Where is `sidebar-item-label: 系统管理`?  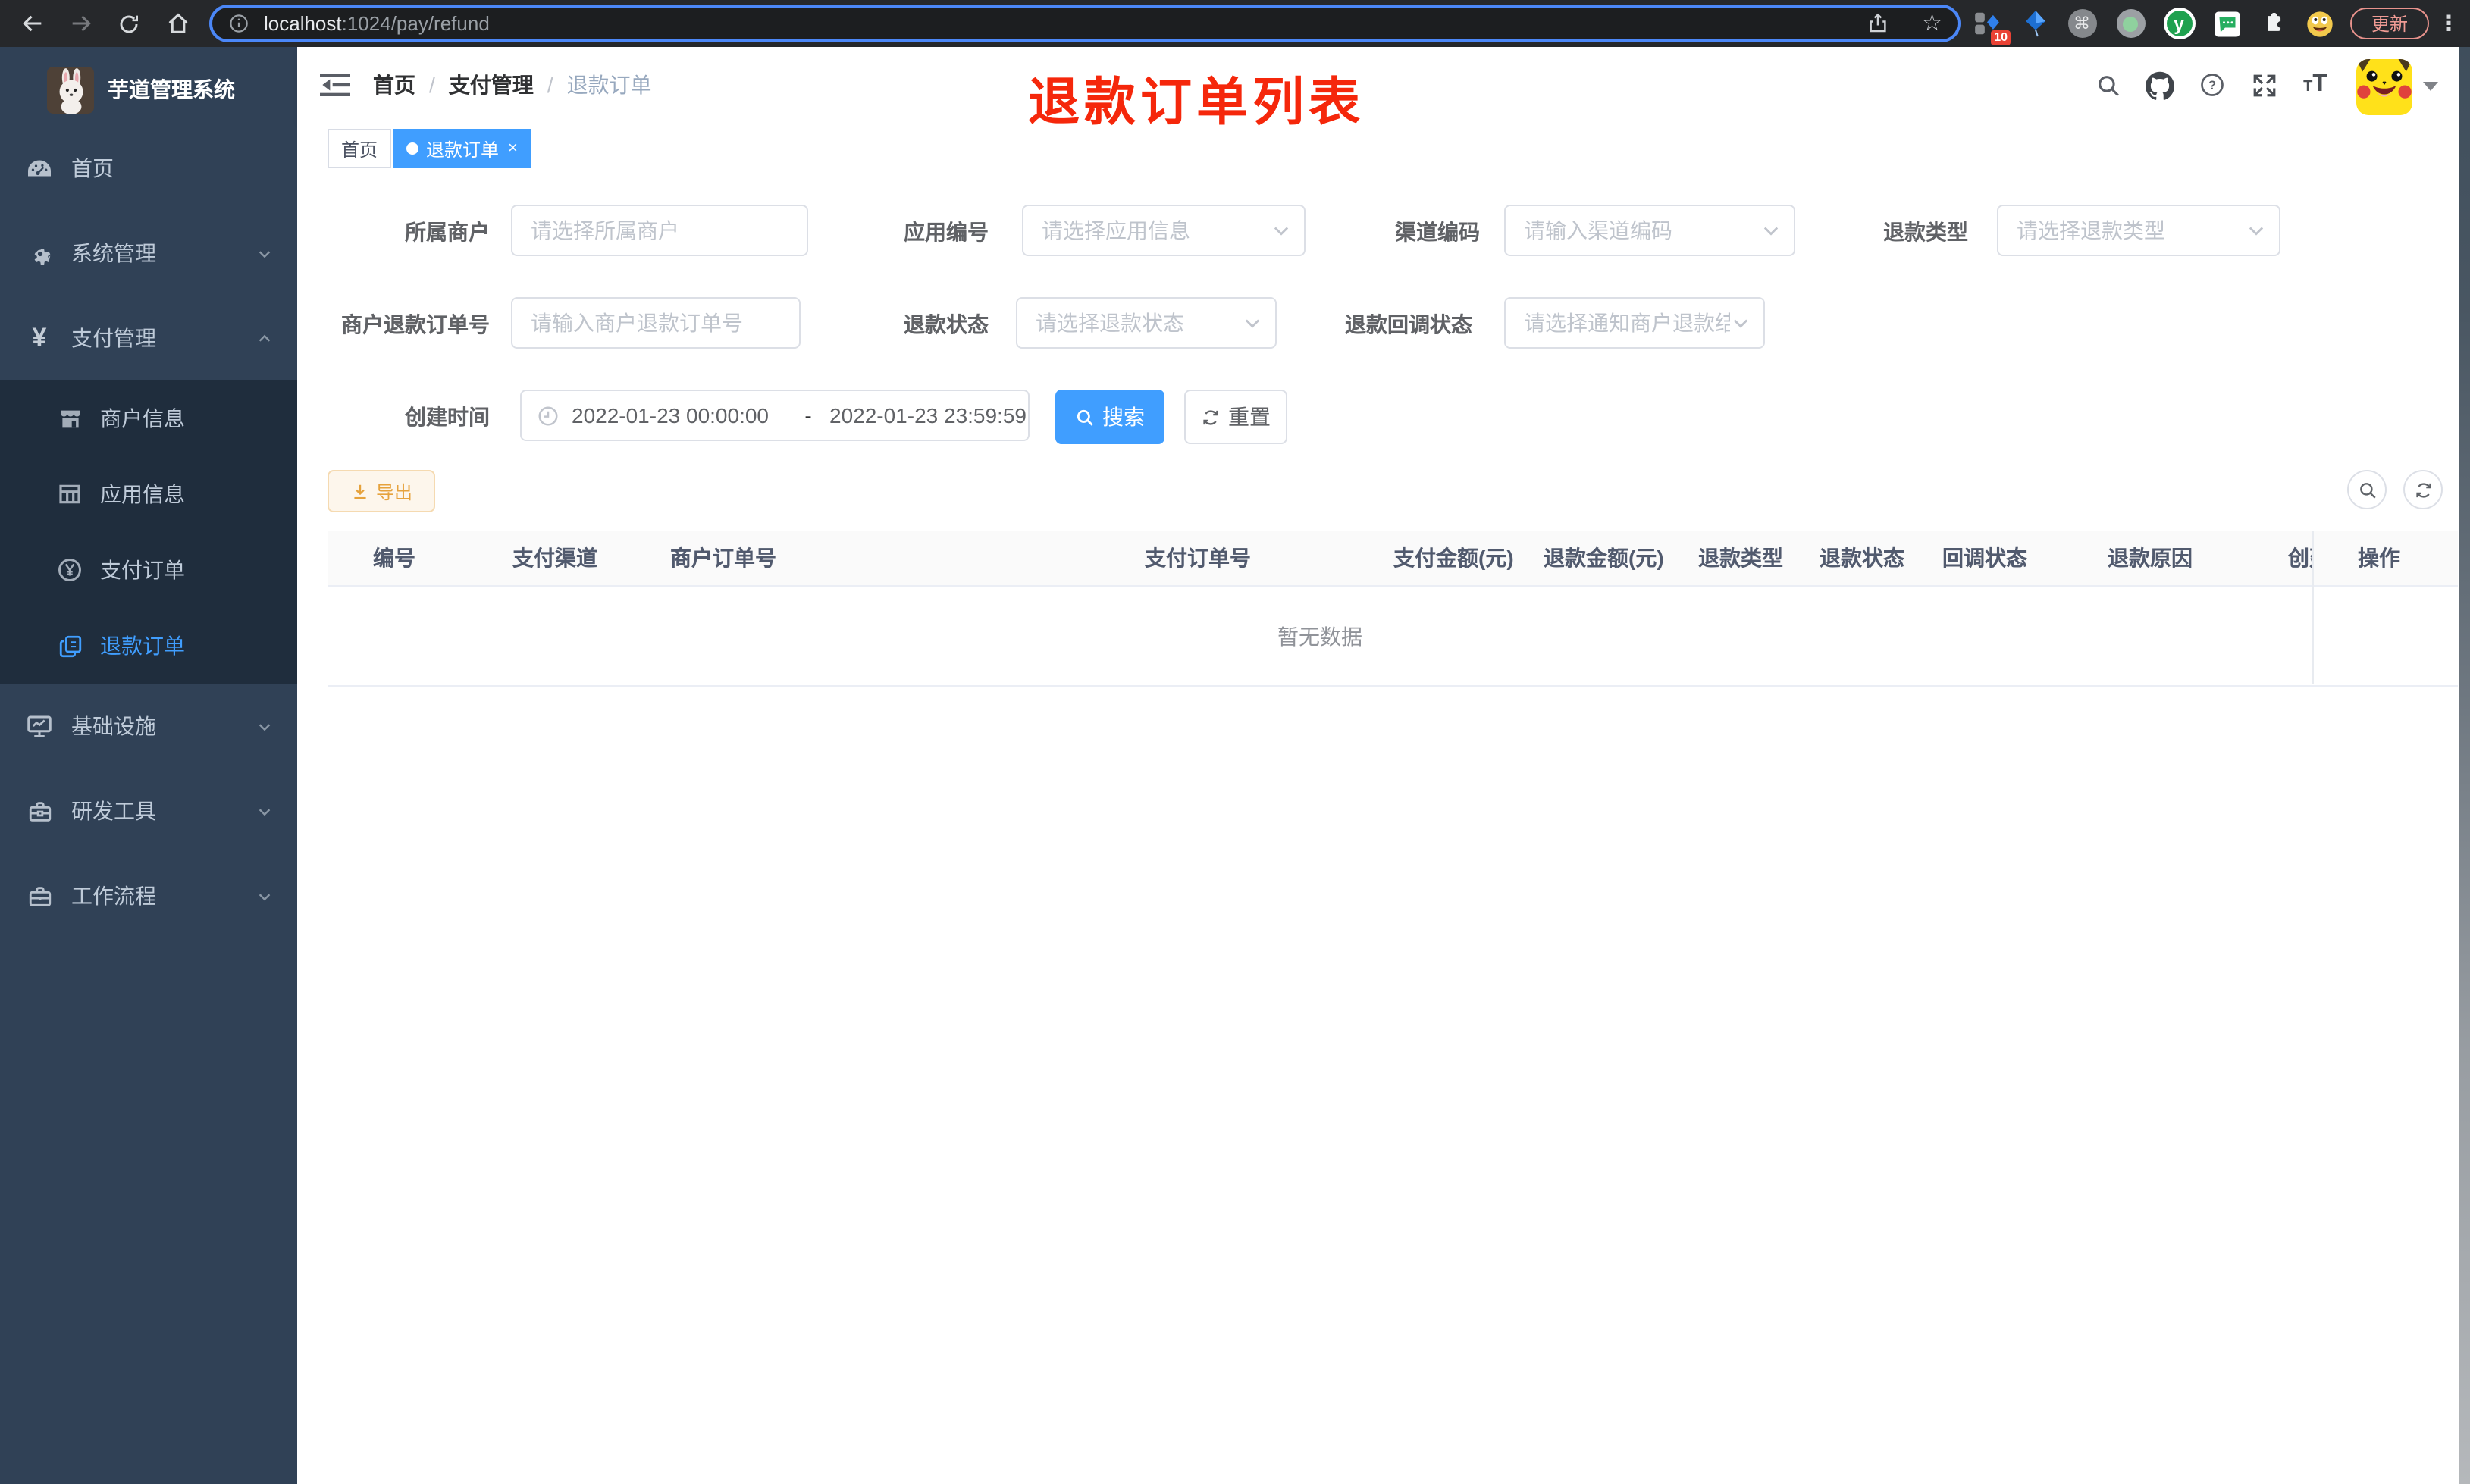
sidebar-item-label: 系统管理 is located at coordinates (113, 253).